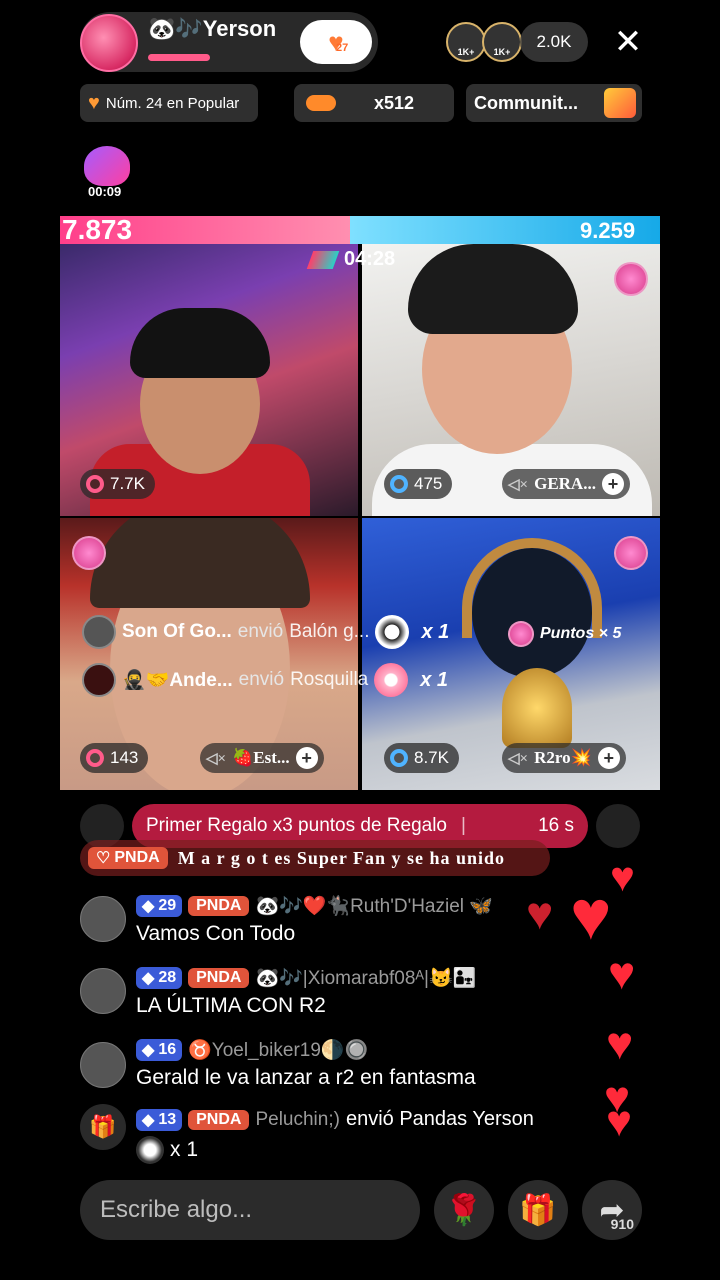 The image size is (720, 1280). What do you see at coordinates (297, 1120) in the screenshot?
I see `chat-username: Peluchin;)` at bounding box center [297, 1120].